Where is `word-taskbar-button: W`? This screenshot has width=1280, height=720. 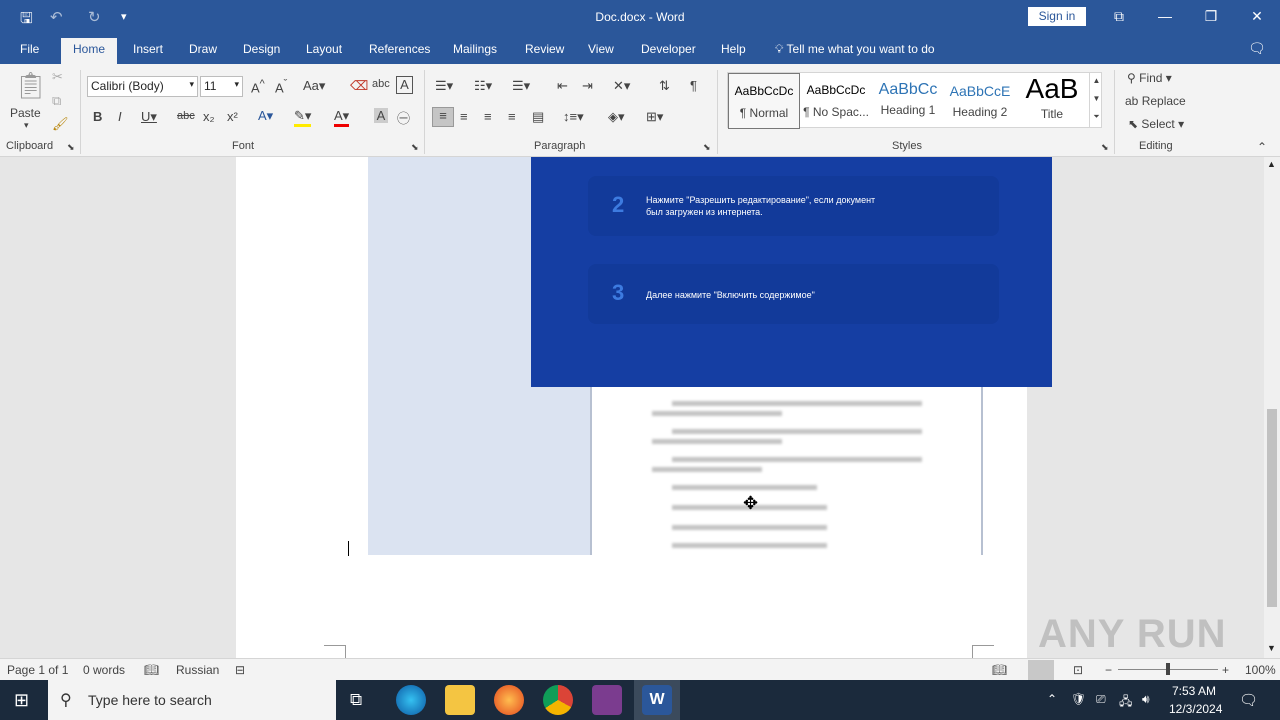 word-taskbar-button: W is located at coordinates (657, 700).